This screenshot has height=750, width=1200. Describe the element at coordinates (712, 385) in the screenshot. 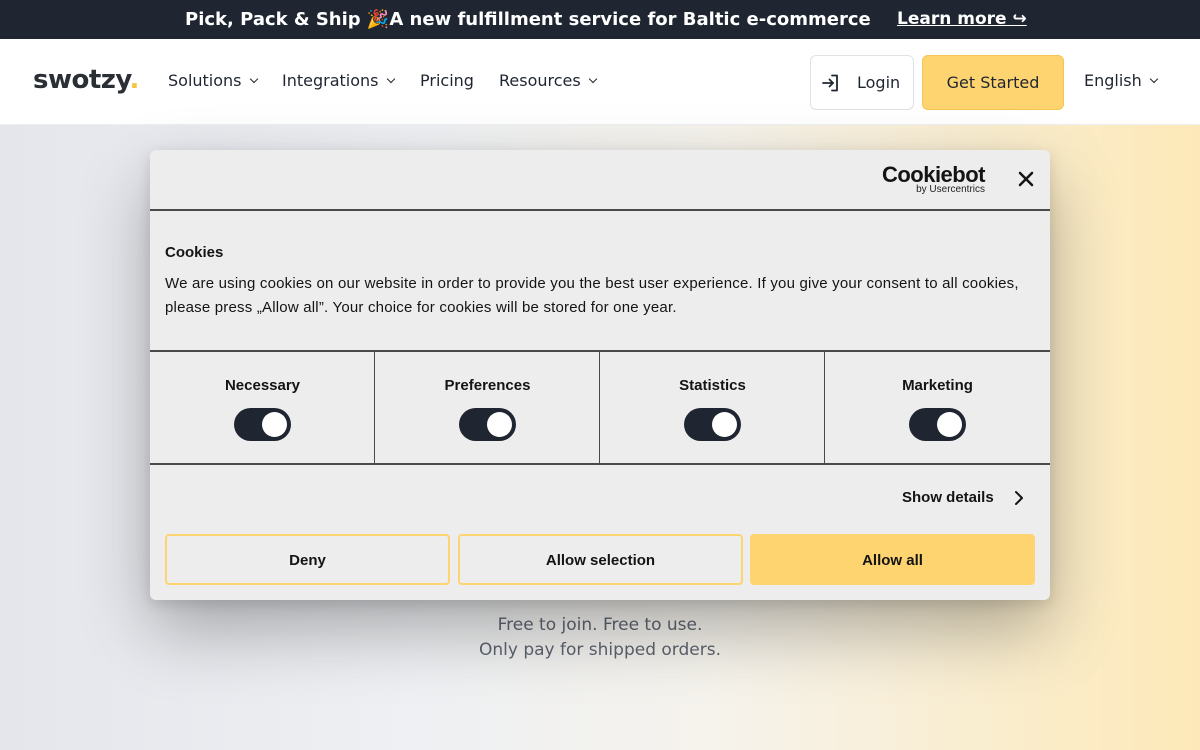

I see `category-statistics-label: Statistics` at that location.